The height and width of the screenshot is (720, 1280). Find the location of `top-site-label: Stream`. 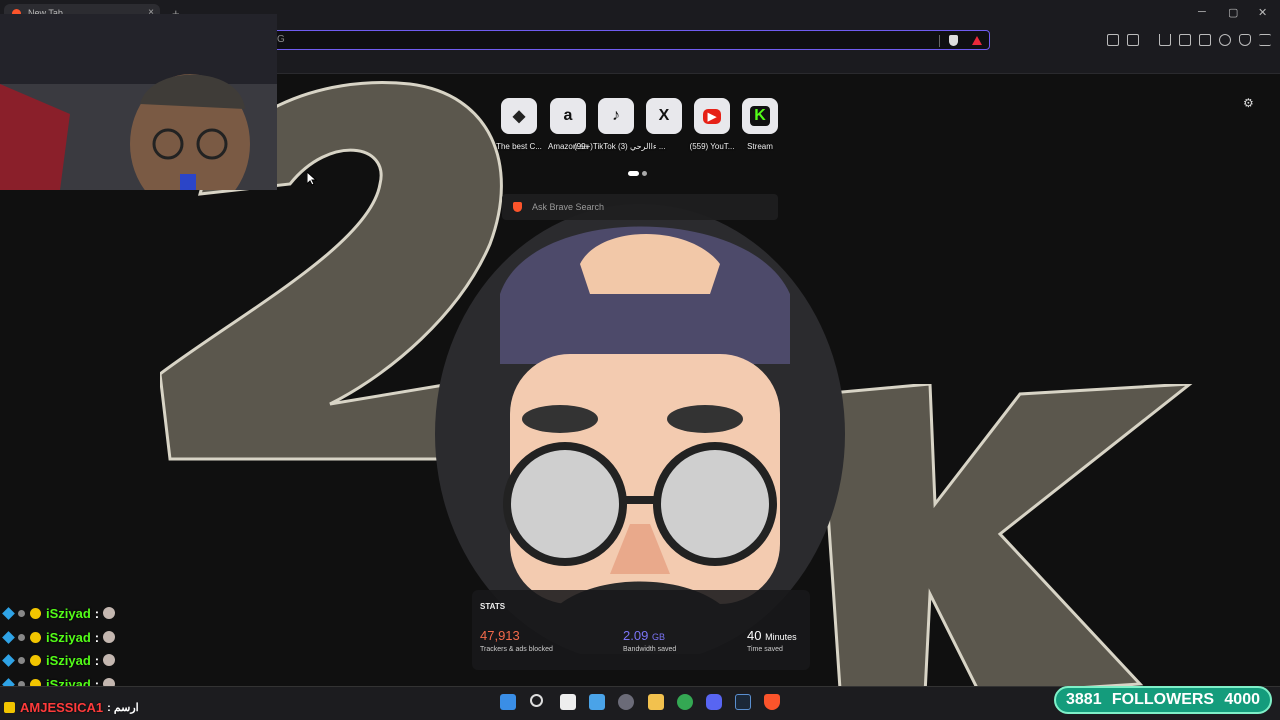

top-site-label: Stream is located at coordinates (760, 146).